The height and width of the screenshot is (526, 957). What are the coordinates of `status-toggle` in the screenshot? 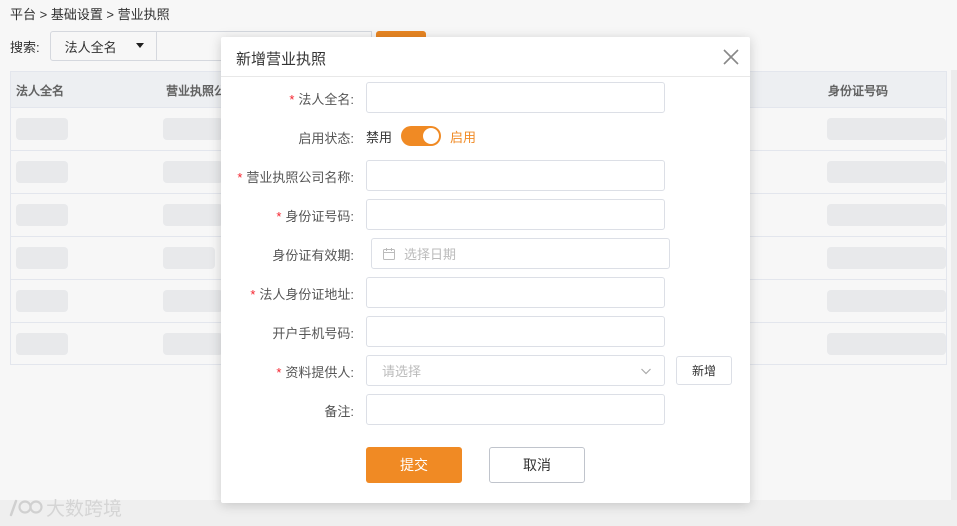 It's located at (421, 136).